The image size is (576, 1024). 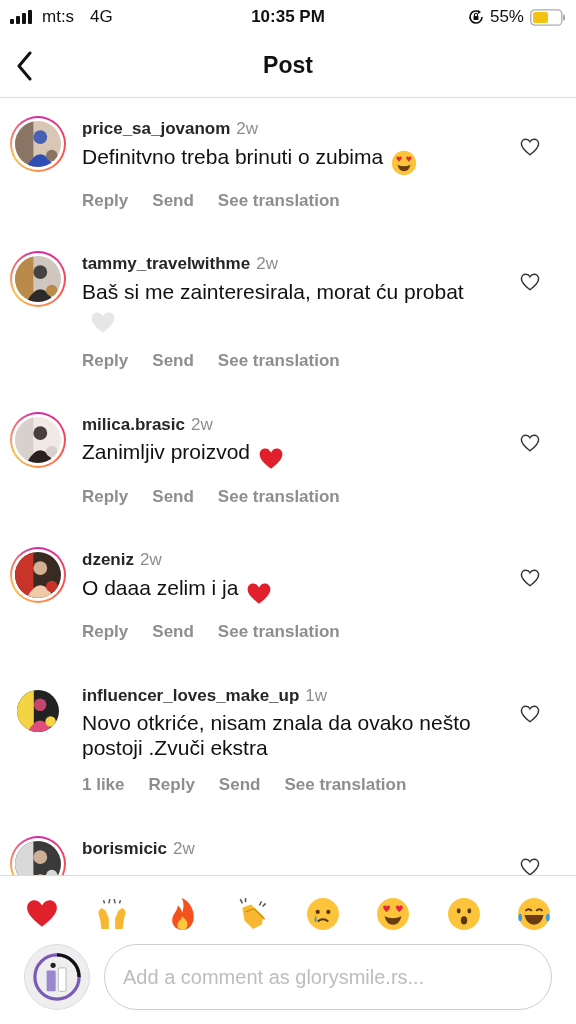 I want to click on comment-text: Zanimljiv proizvod, so click(x=166, y=452).